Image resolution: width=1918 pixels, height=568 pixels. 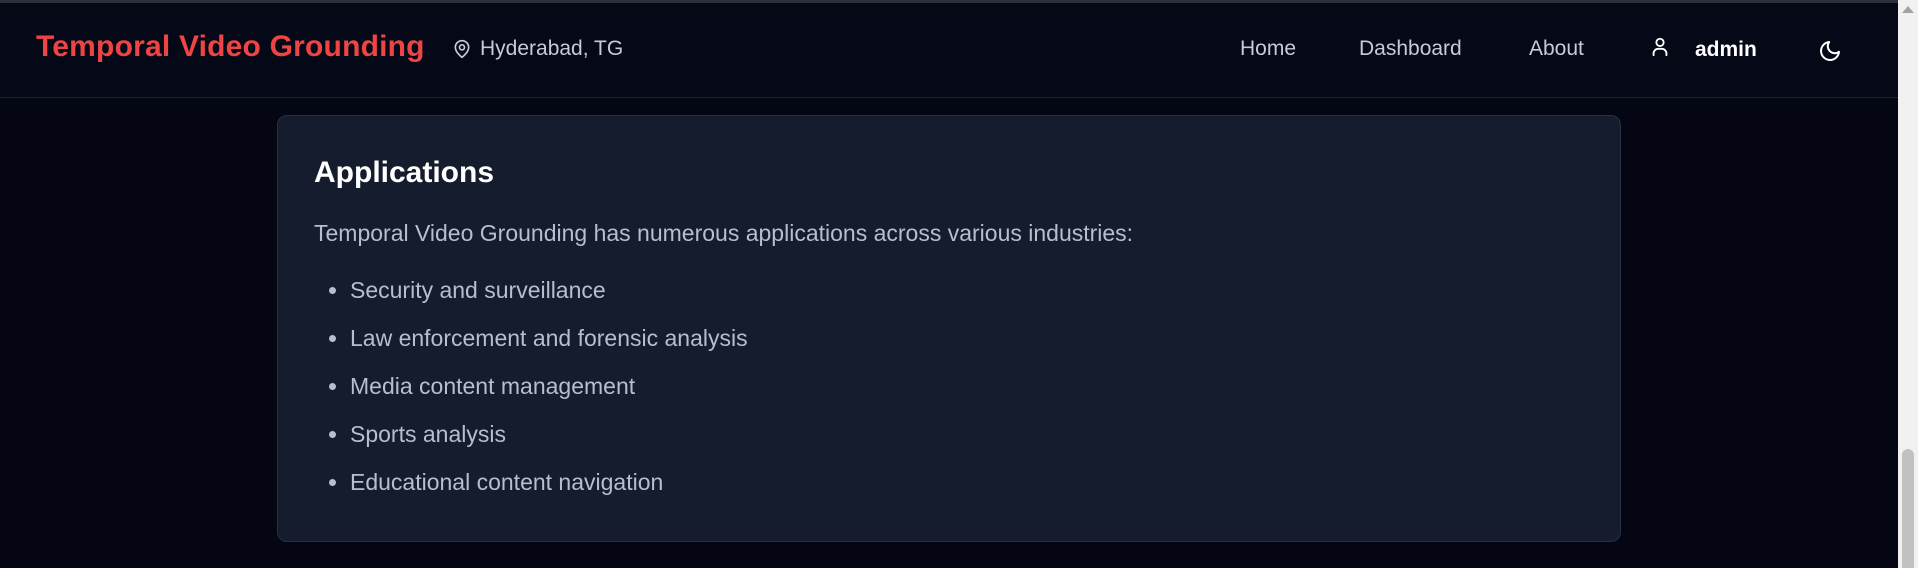 I want to click on vertical-scrollbar, so click(x=1908, y=284).